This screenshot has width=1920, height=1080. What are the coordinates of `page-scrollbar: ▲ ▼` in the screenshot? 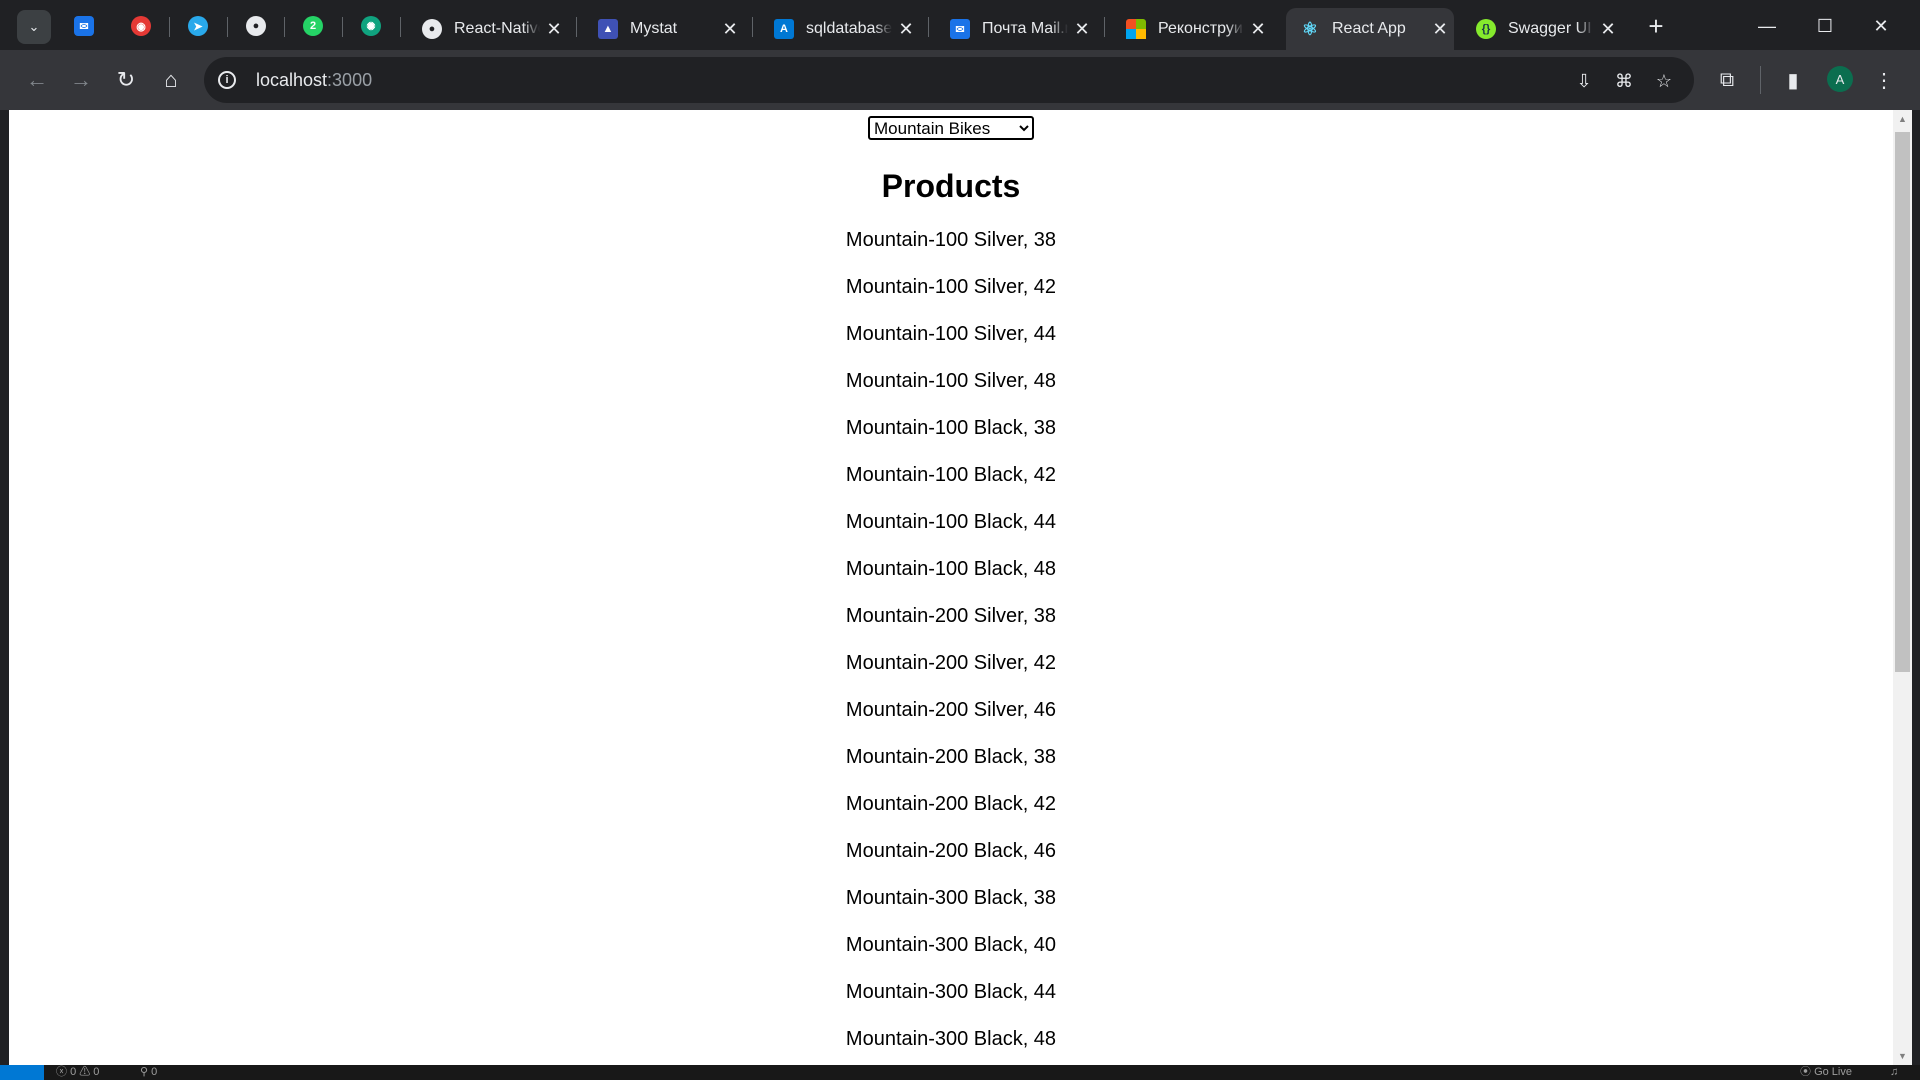 It's located at (1902, 587).